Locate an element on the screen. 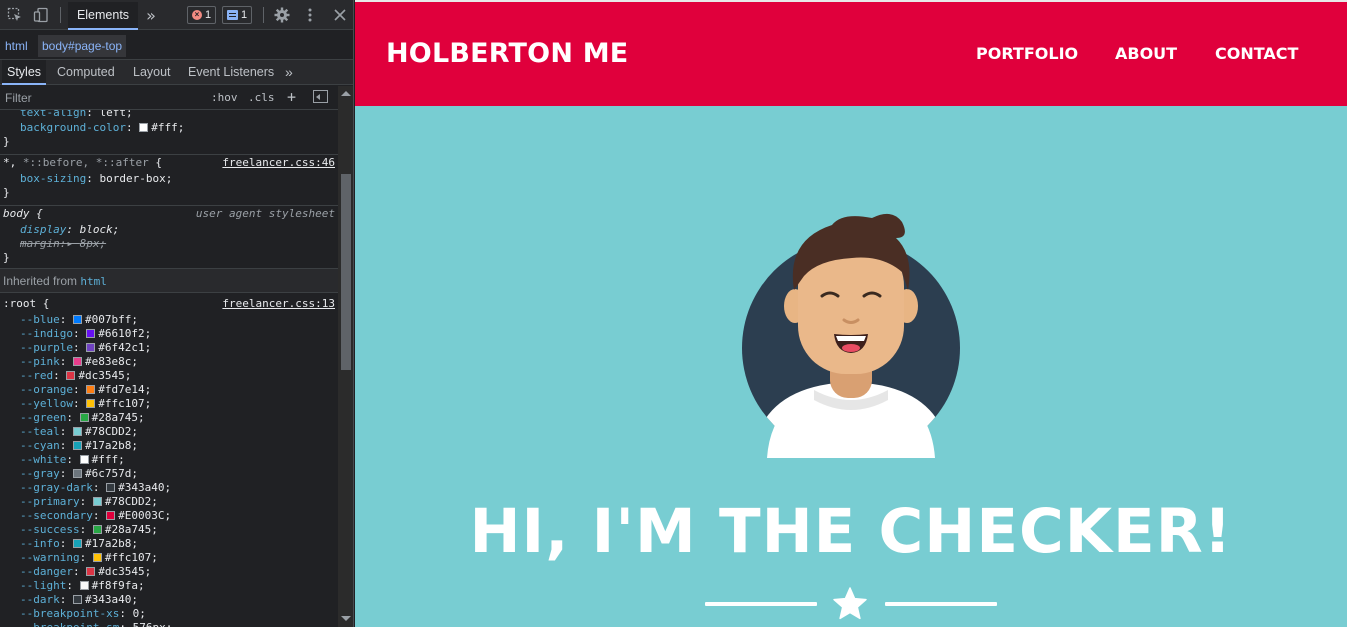  errors-count: 1 is located at coordinates (208, 15).